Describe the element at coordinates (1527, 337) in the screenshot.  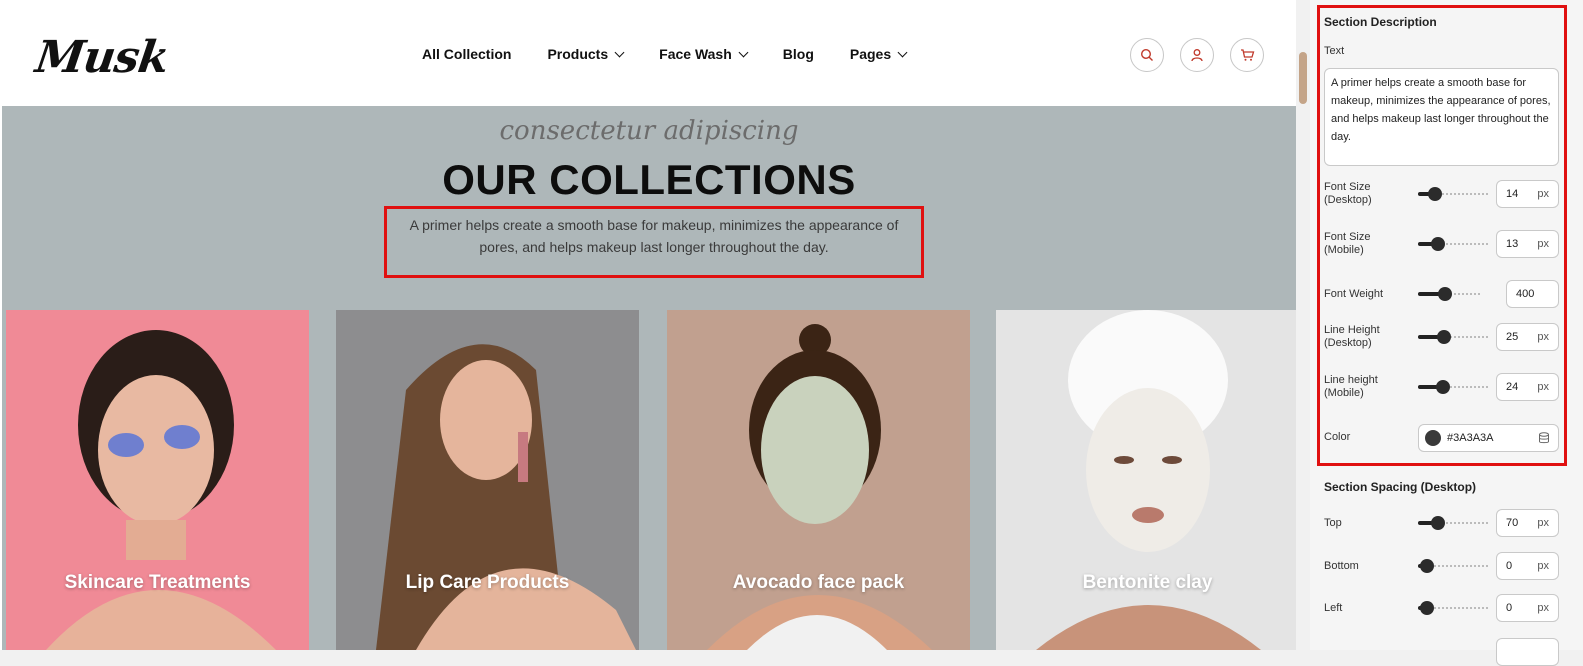
I see `line-height-desktop-input: 25 px` at that location.